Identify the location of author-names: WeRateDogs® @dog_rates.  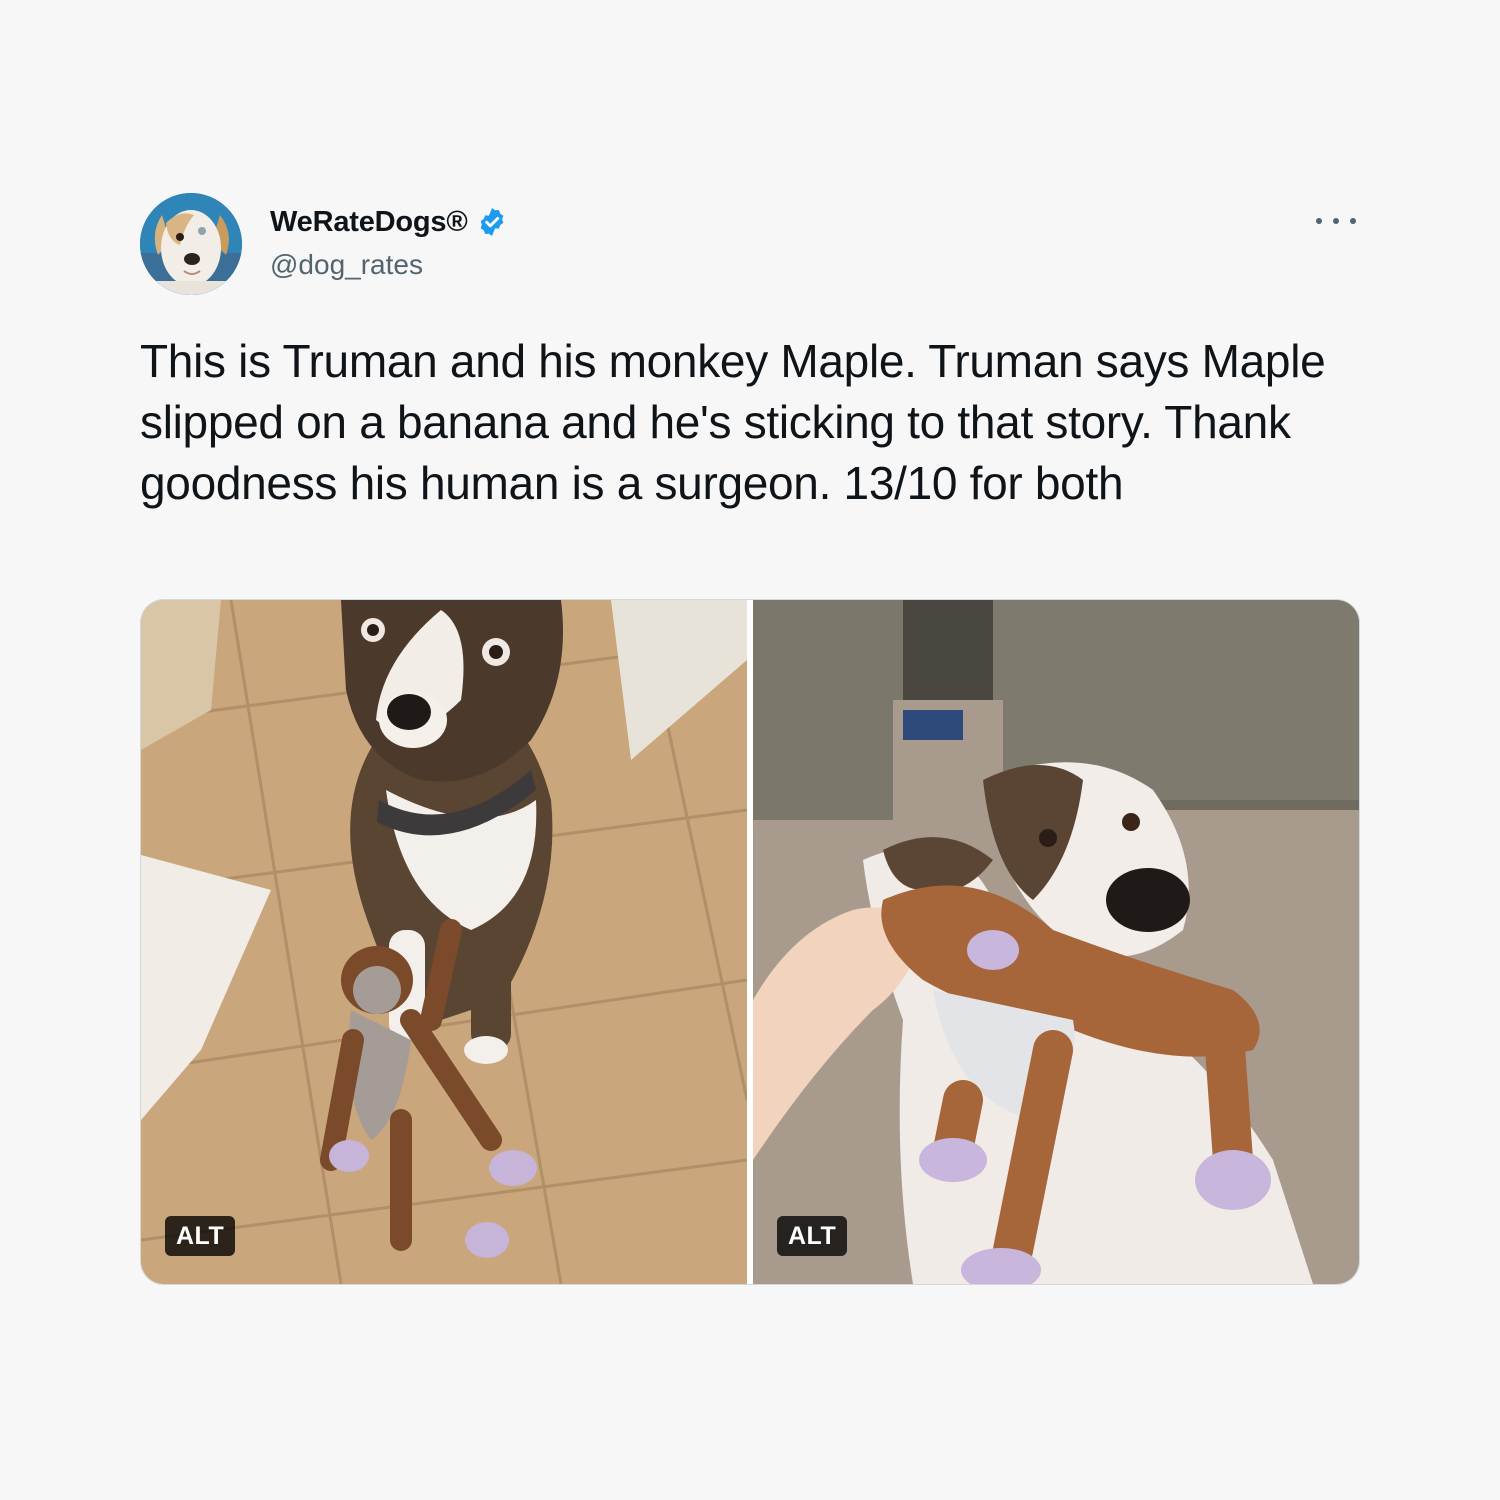
(389, 241).